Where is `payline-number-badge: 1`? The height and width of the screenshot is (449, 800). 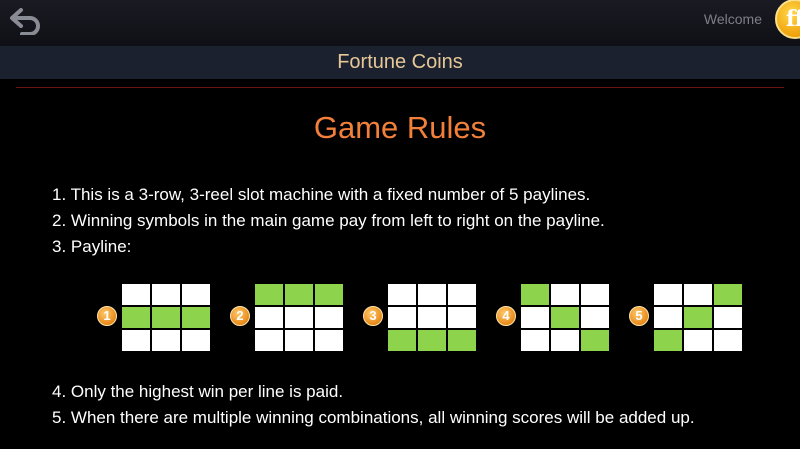
payline-number-badge: 1 is located at coordinates (107, 316).